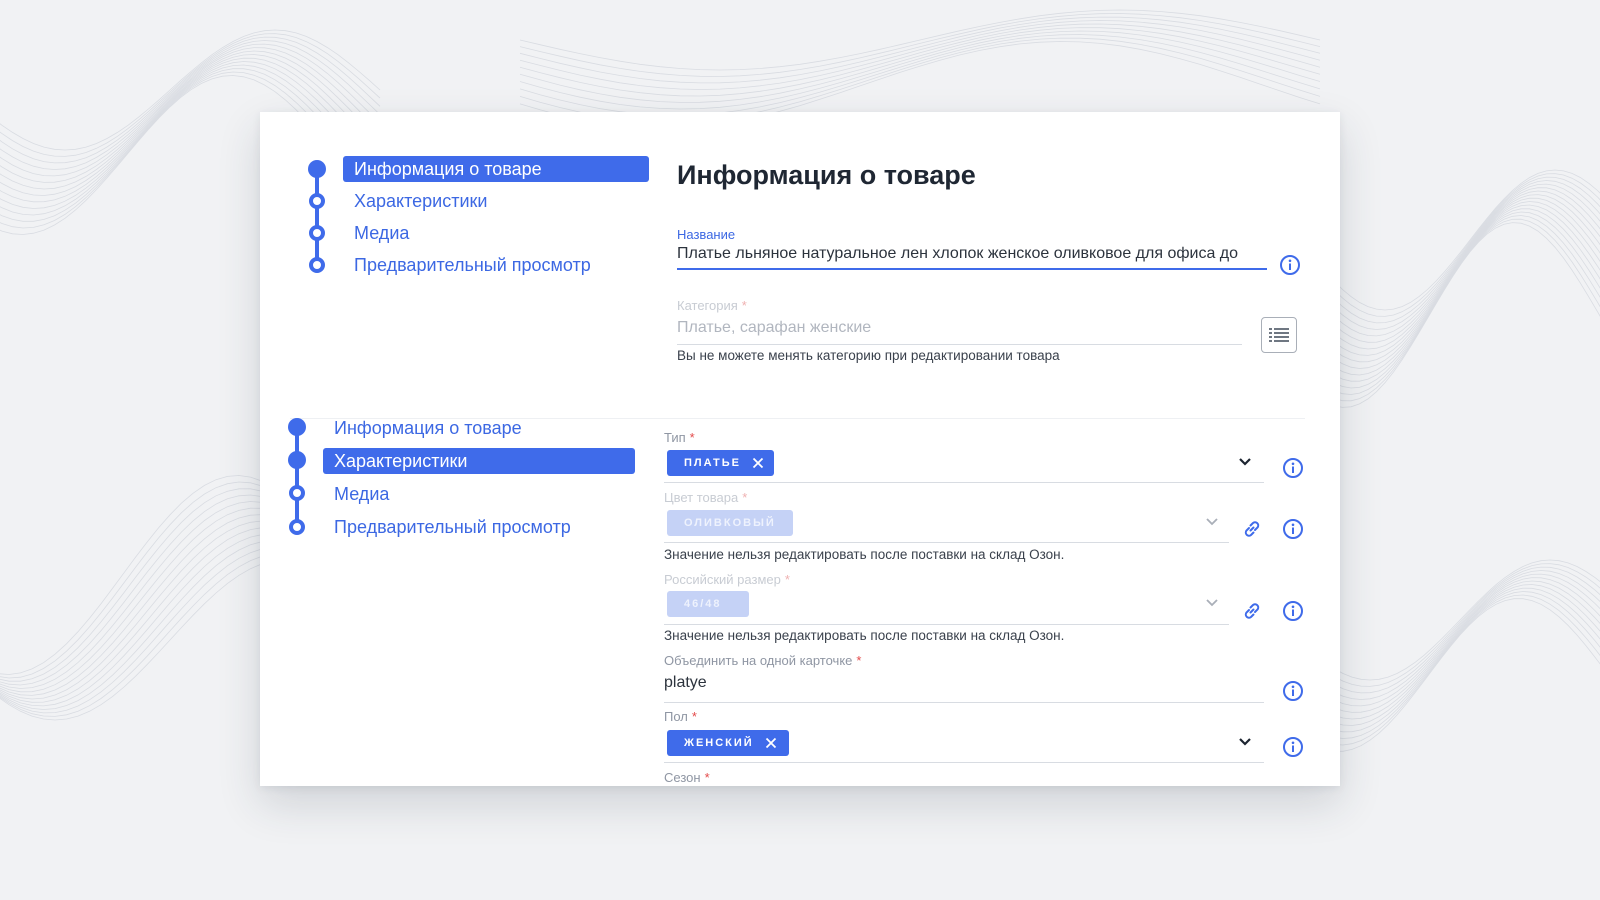 The width and height of the screenshot is (1600, 900). I want to click on type-chip: ПЛАТЬЕ, so click(720, 463).